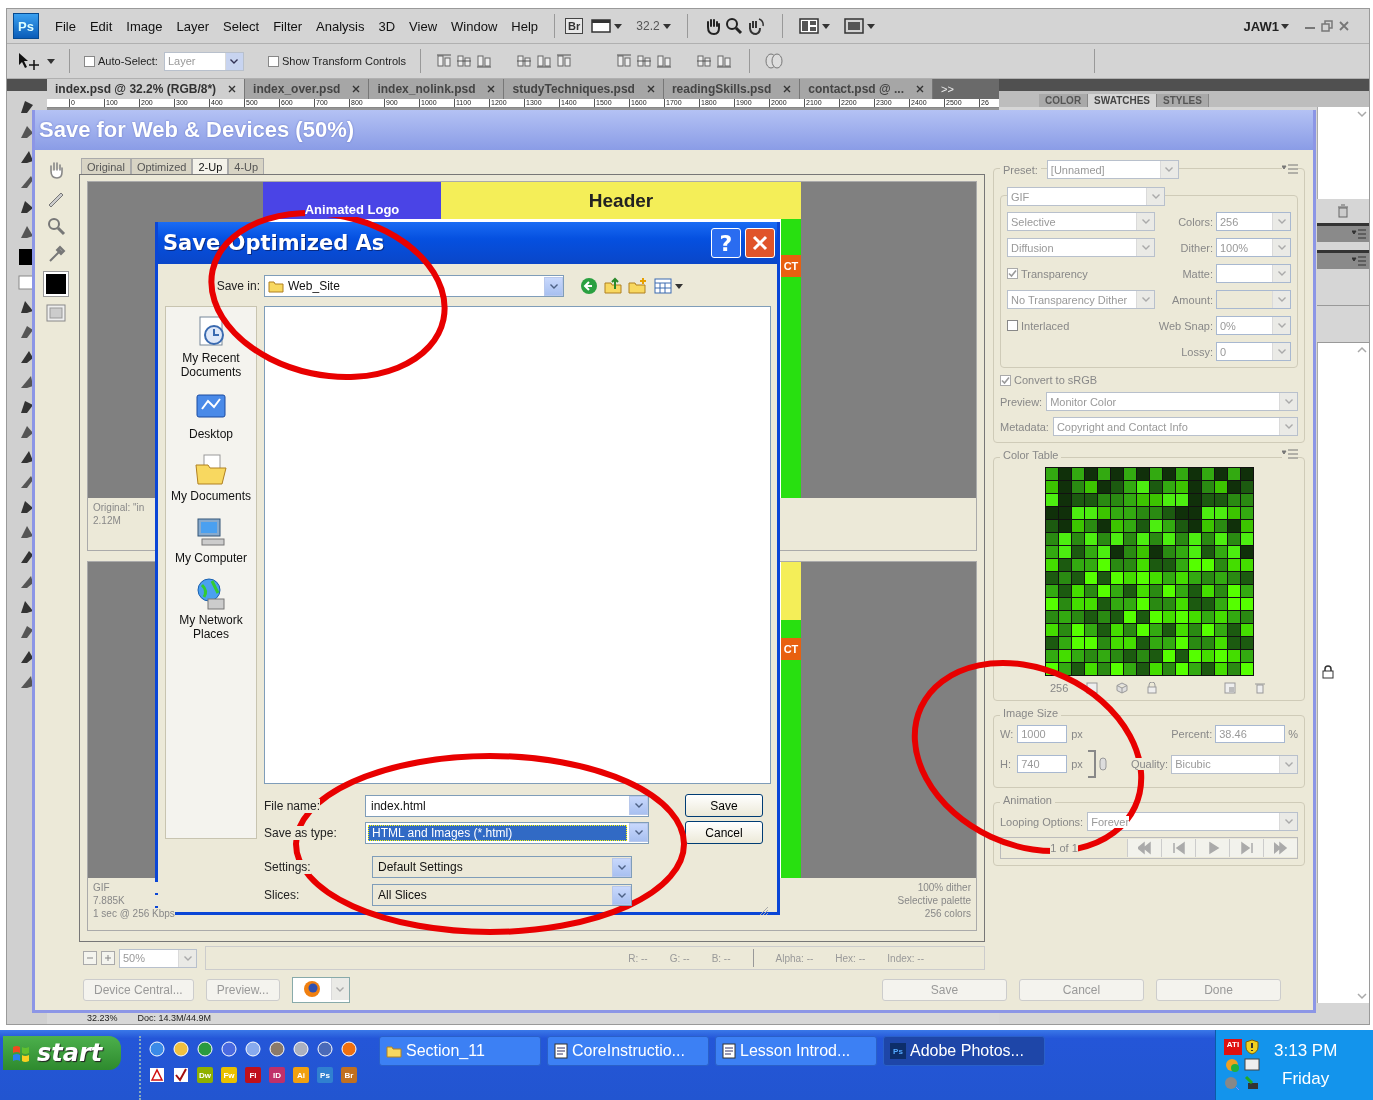 Image resolution: width=1373 pixels, height=1100 pixels. I want to click on metadata-dropdown: Copyright and Contact Info, so click(1175, 426).